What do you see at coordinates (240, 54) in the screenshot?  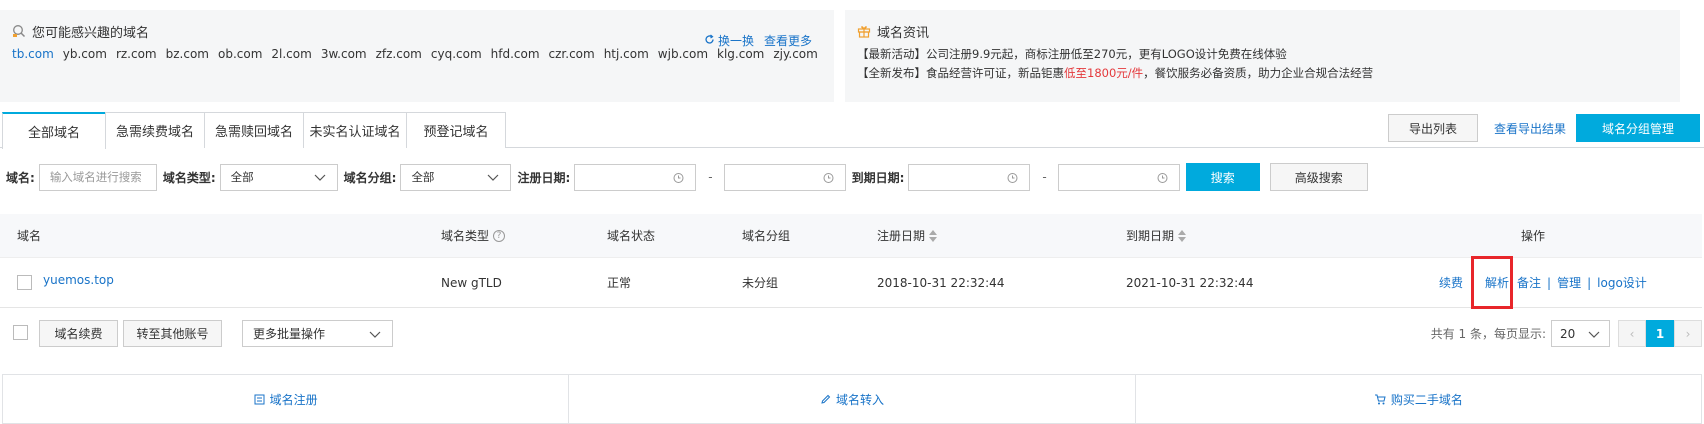 I see `recommended-domain: ob.com` at bounding box center [240, 54].